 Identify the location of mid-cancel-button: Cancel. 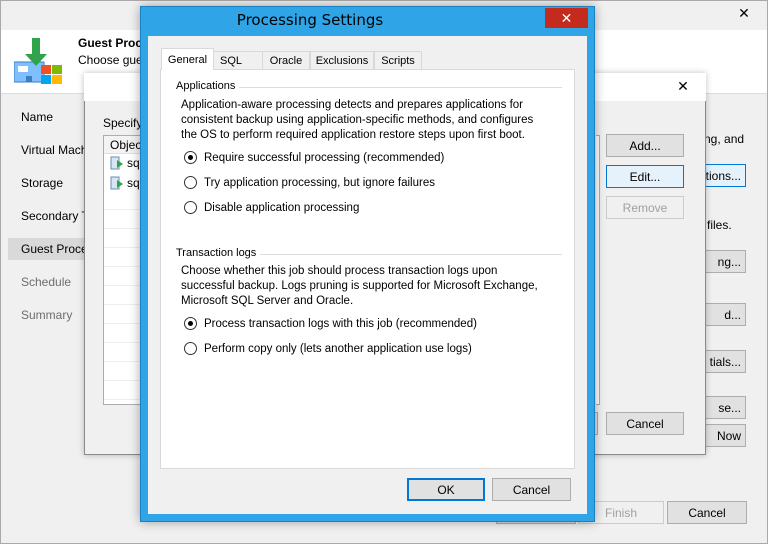
(645, 423).